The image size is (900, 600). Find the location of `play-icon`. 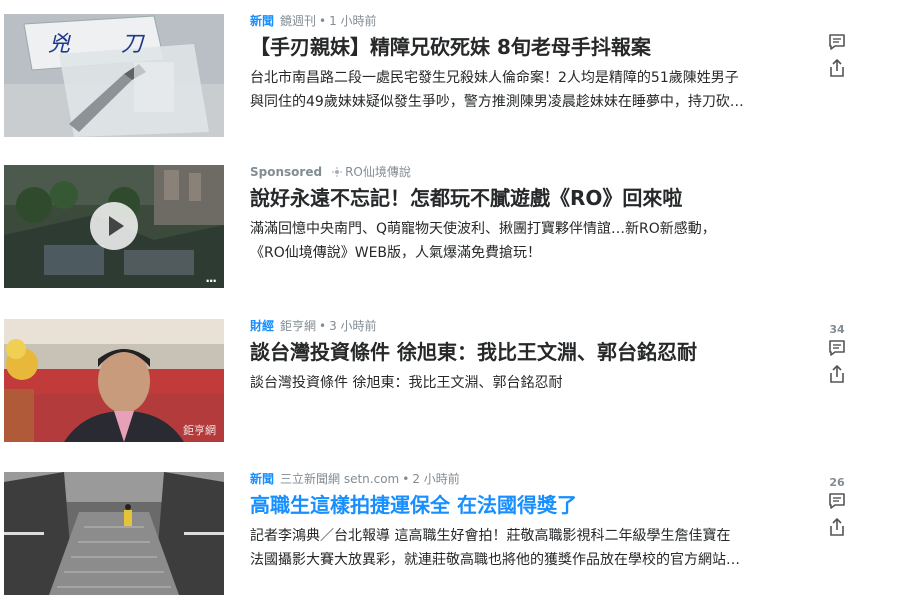

play-icon is located at coordinates (114, 226).